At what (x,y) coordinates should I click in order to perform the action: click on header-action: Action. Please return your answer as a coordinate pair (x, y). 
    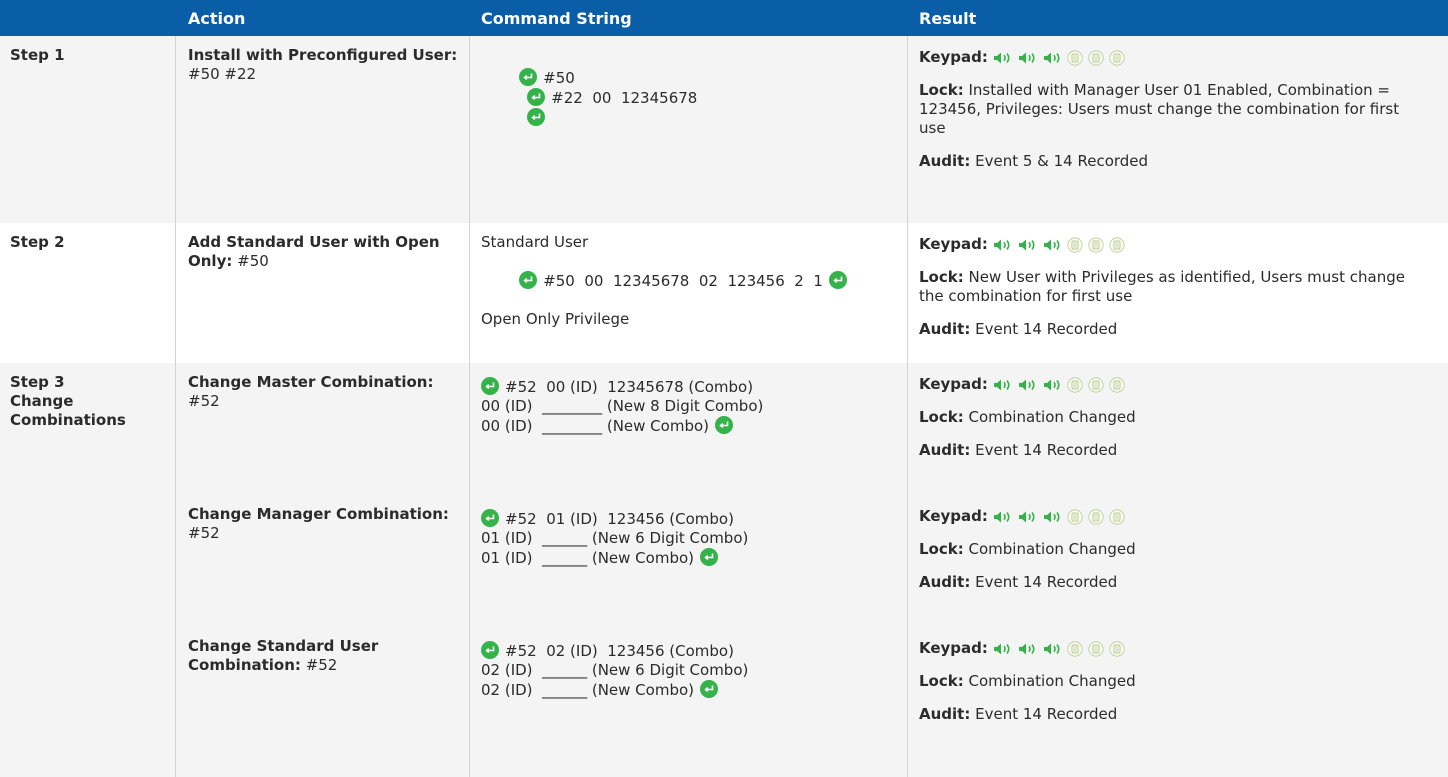
    Looking at the image, I should click on (217, 18).